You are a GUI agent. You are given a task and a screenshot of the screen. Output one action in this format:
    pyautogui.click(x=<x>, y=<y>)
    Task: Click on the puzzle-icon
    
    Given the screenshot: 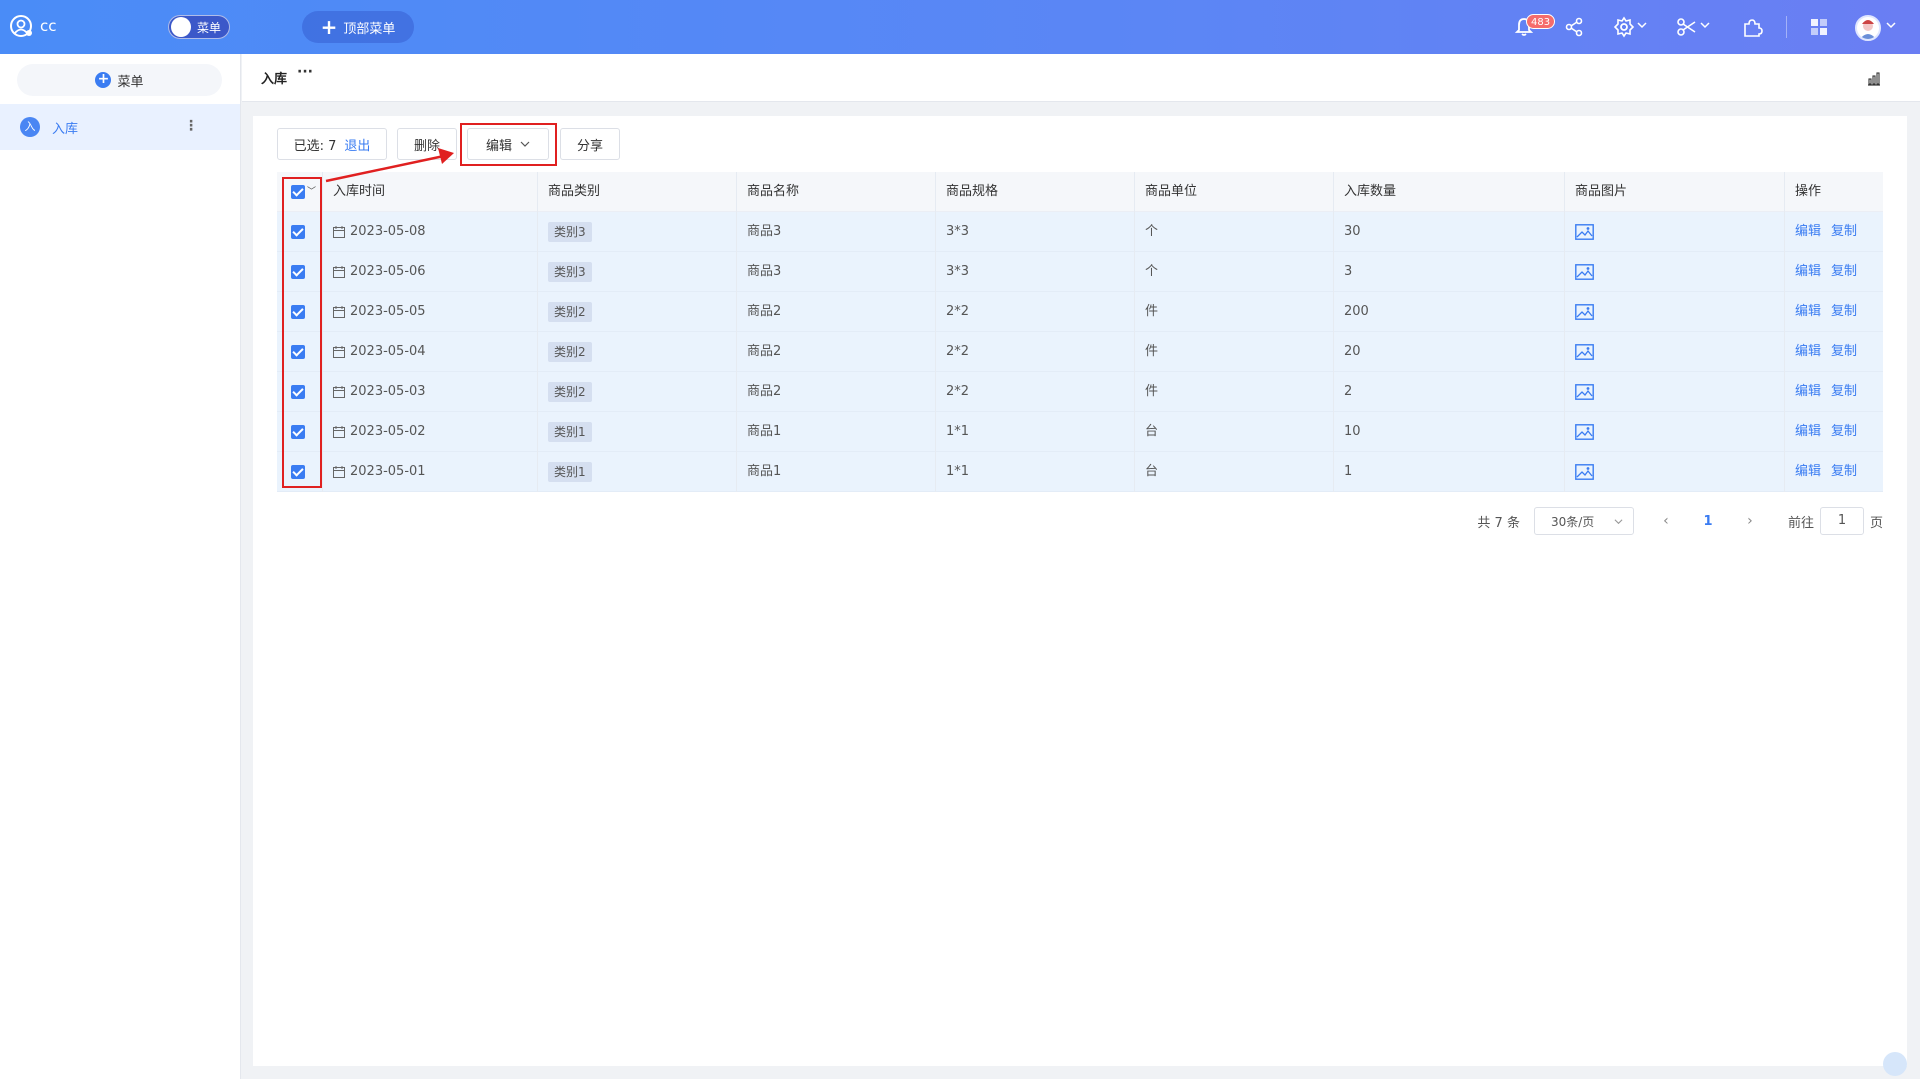 What is the action you would take?
    pyautogui.click(x=1752, y=27)
    